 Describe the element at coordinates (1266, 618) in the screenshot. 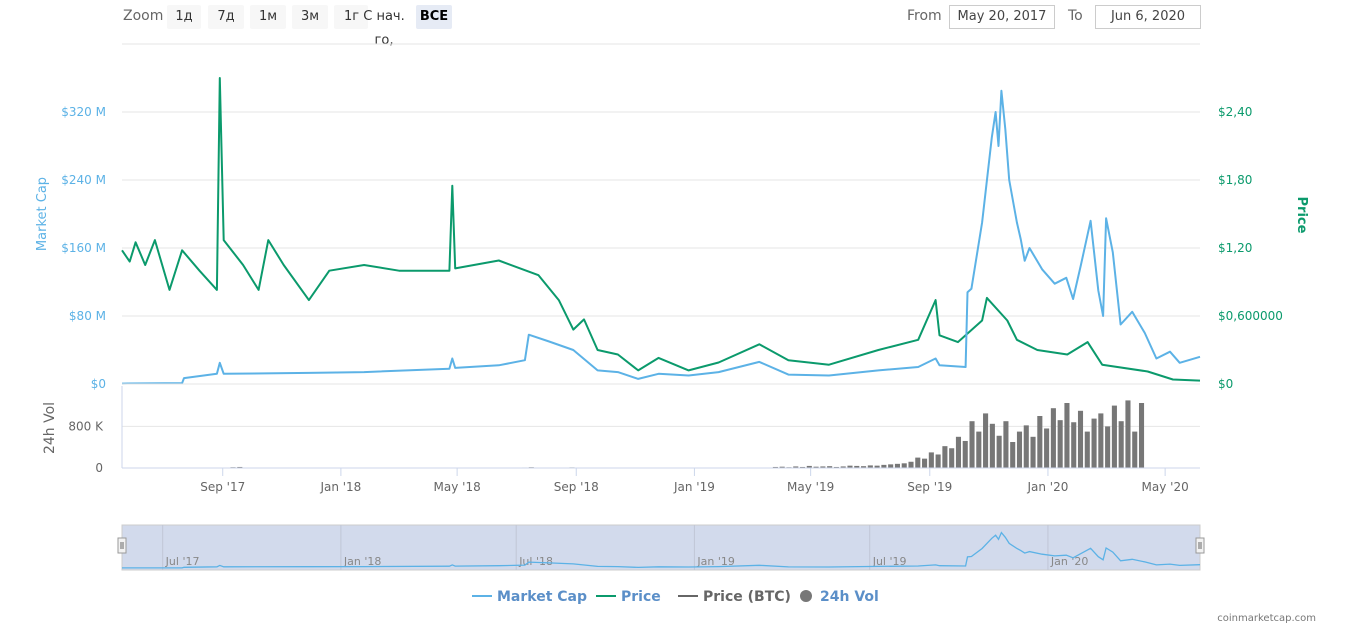

I see `credit-link: coinmarketcap.com` at that location.